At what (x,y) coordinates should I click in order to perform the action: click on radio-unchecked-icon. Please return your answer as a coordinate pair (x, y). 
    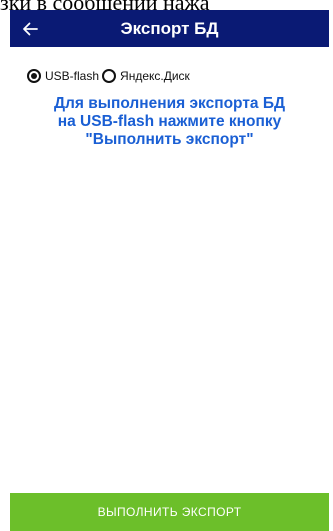
    Looking at the image, I should click on (109, 76).